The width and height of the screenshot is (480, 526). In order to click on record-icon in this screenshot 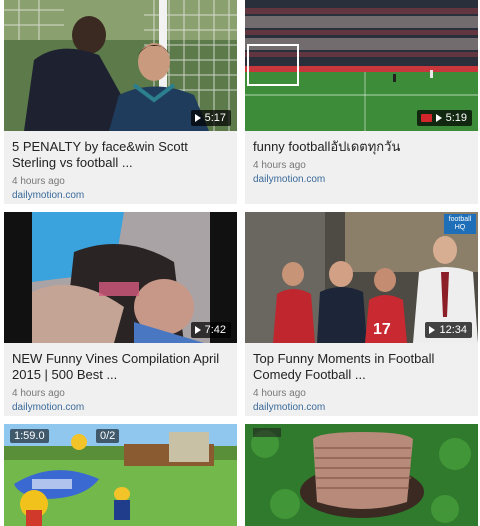, I will do `click(426, 118)`.